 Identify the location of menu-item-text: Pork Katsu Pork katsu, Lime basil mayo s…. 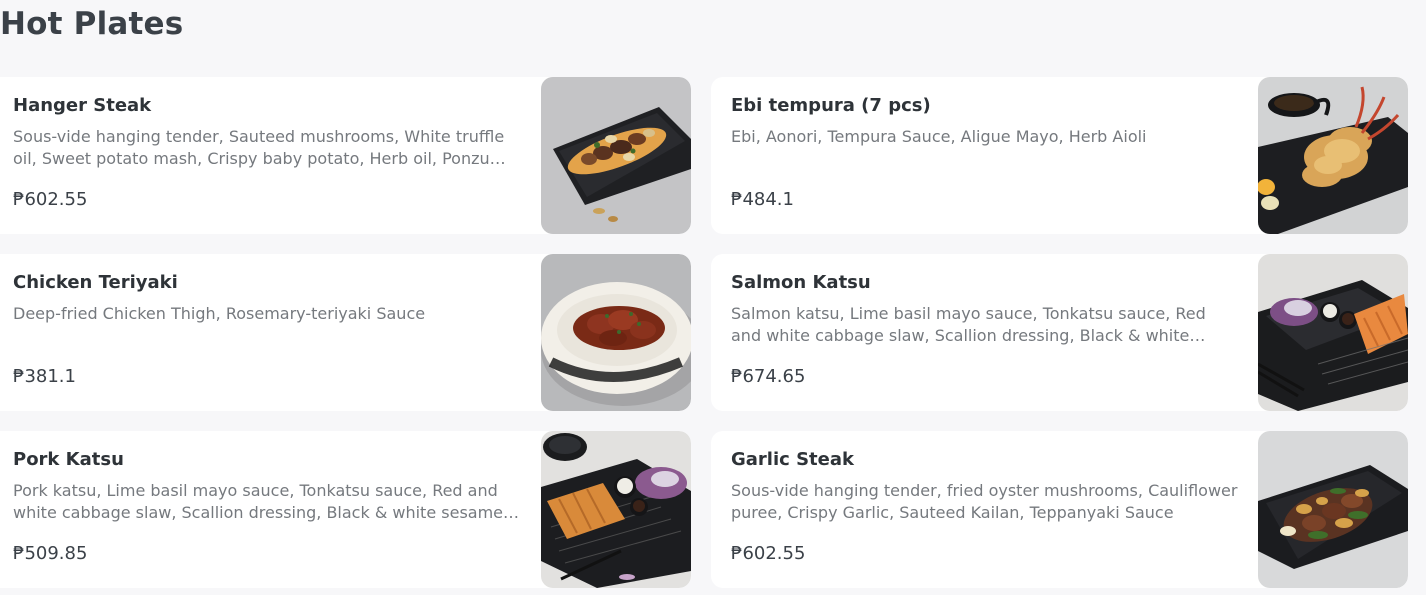
(268, 486).